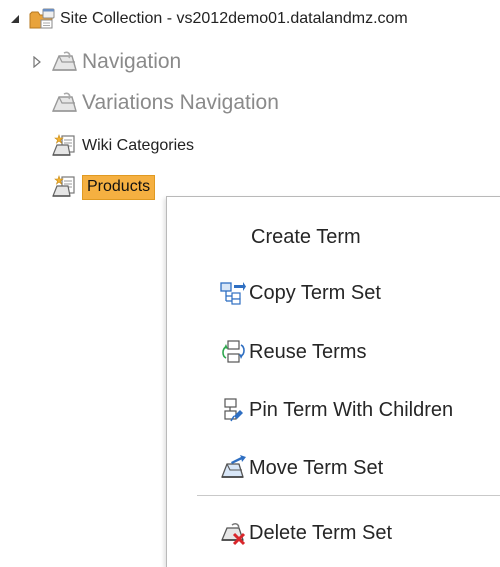 Image resolution: width=500 pixels, height=567 pixels. Describe the element at coordinates (180, 103) in the screenshot. I see `tree-label-variations-navigation: Variations Navigation` at that location.